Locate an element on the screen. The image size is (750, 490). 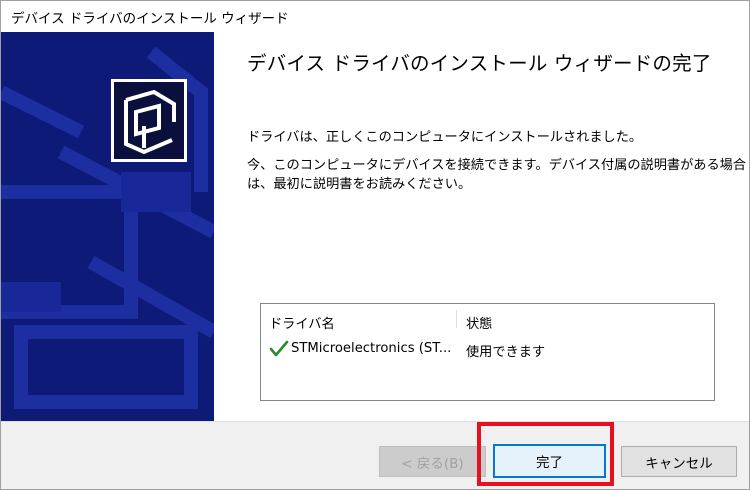
button-bar: < 戻る(B) 完了 キャンセル is located at coordinates (375, 455).